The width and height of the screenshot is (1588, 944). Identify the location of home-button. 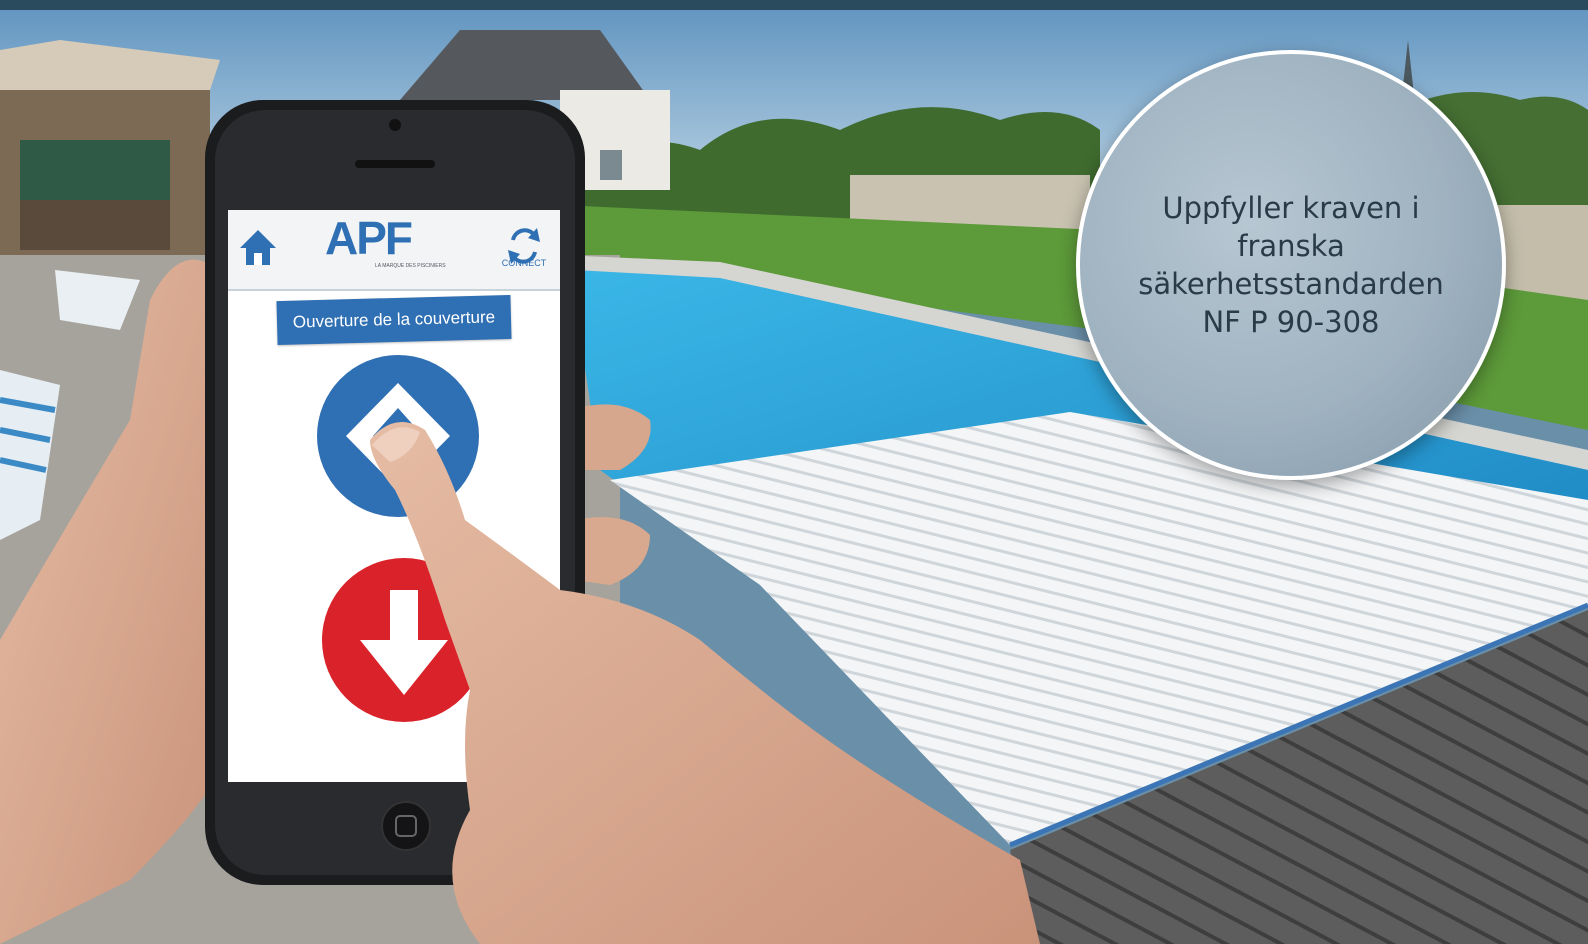
(406, 826).